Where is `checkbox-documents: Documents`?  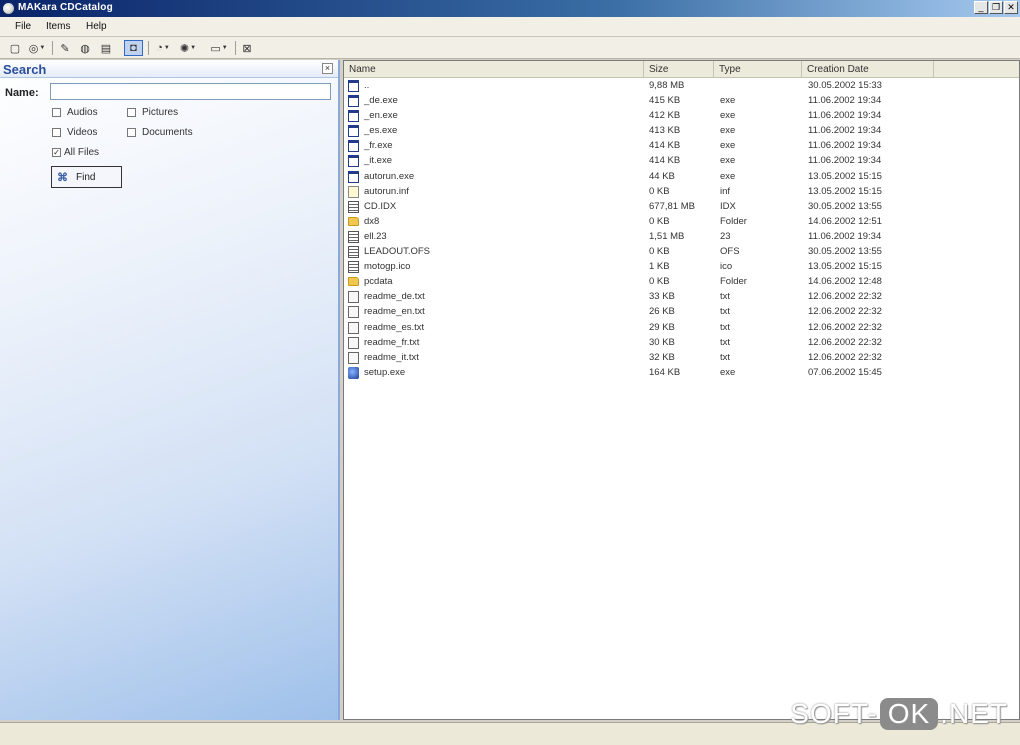
checkbox-documents: Documents is located at coordinates (160, 132).